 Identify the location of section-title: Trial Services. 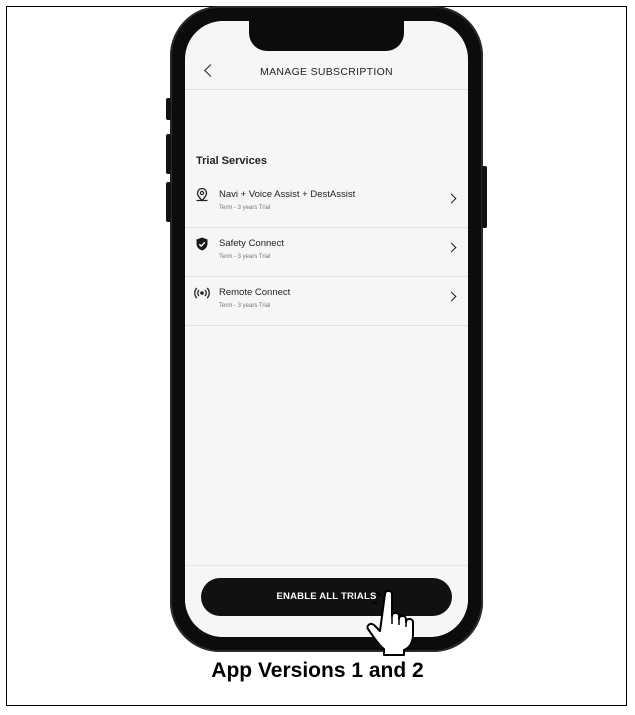
(231, 161).